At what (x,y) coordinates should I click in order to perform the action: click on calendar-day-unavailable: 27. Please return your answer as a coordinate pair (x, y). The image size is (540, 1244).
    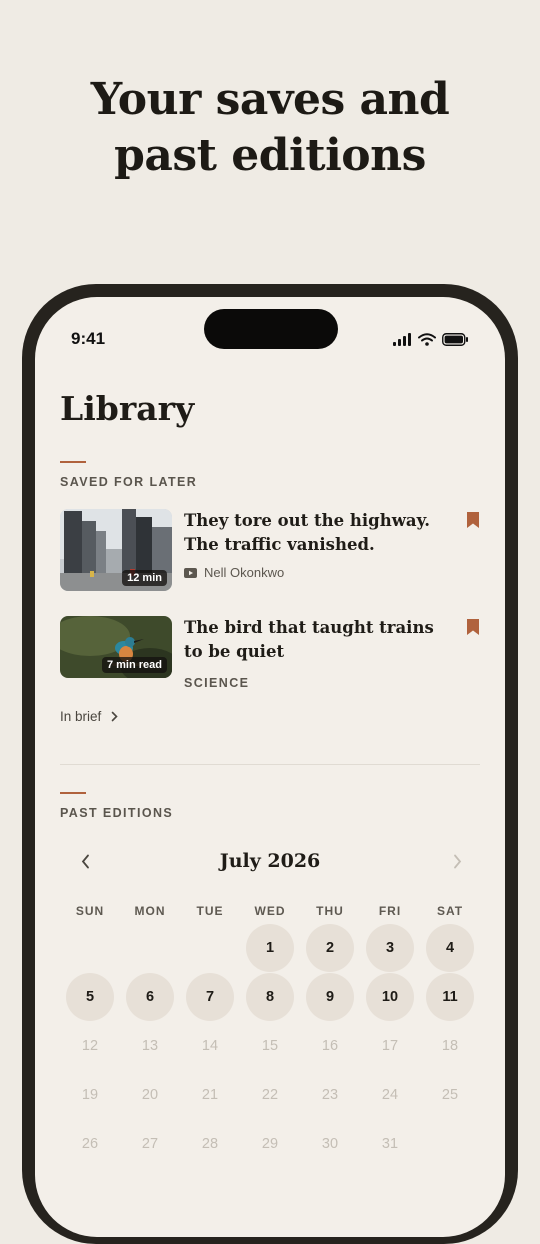
    Looking at the image, I should click on (150, 1144).